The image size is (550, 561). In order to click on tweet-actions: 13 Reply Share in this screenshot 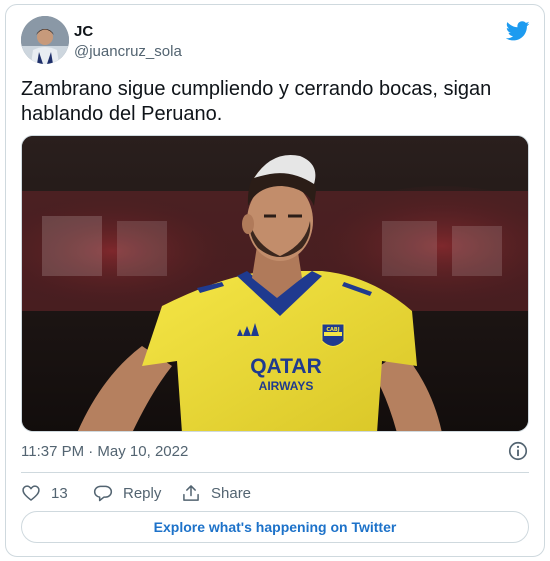, I will do `click(146, 493)`.